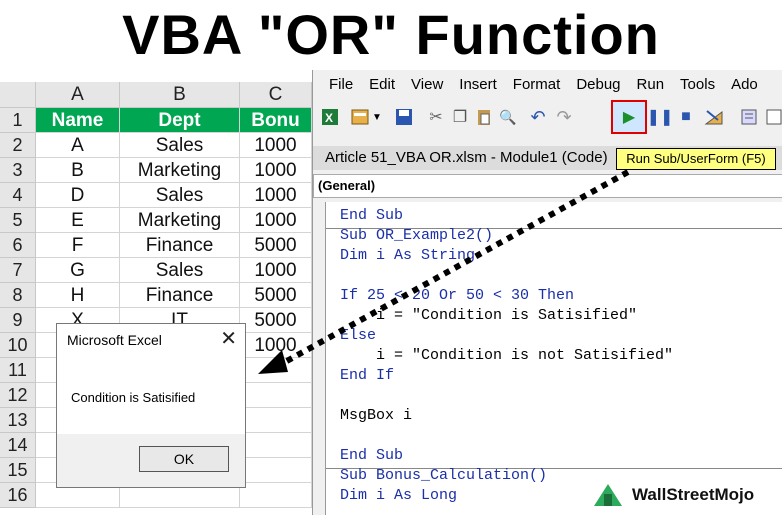 The height and width of the screenshot is (515, 782). Describe the element at coordinates (273, 362) in the screenshot. I see `arrow-head-icon` at that location.